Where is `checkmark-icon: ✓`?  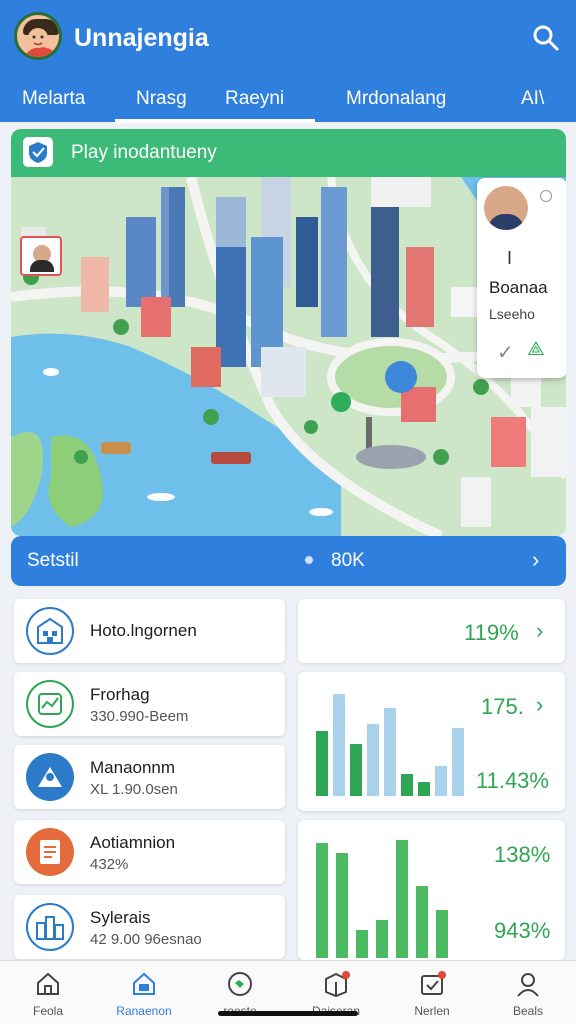 checkmark-icon: ✓ is located at coordinates (505, 352).